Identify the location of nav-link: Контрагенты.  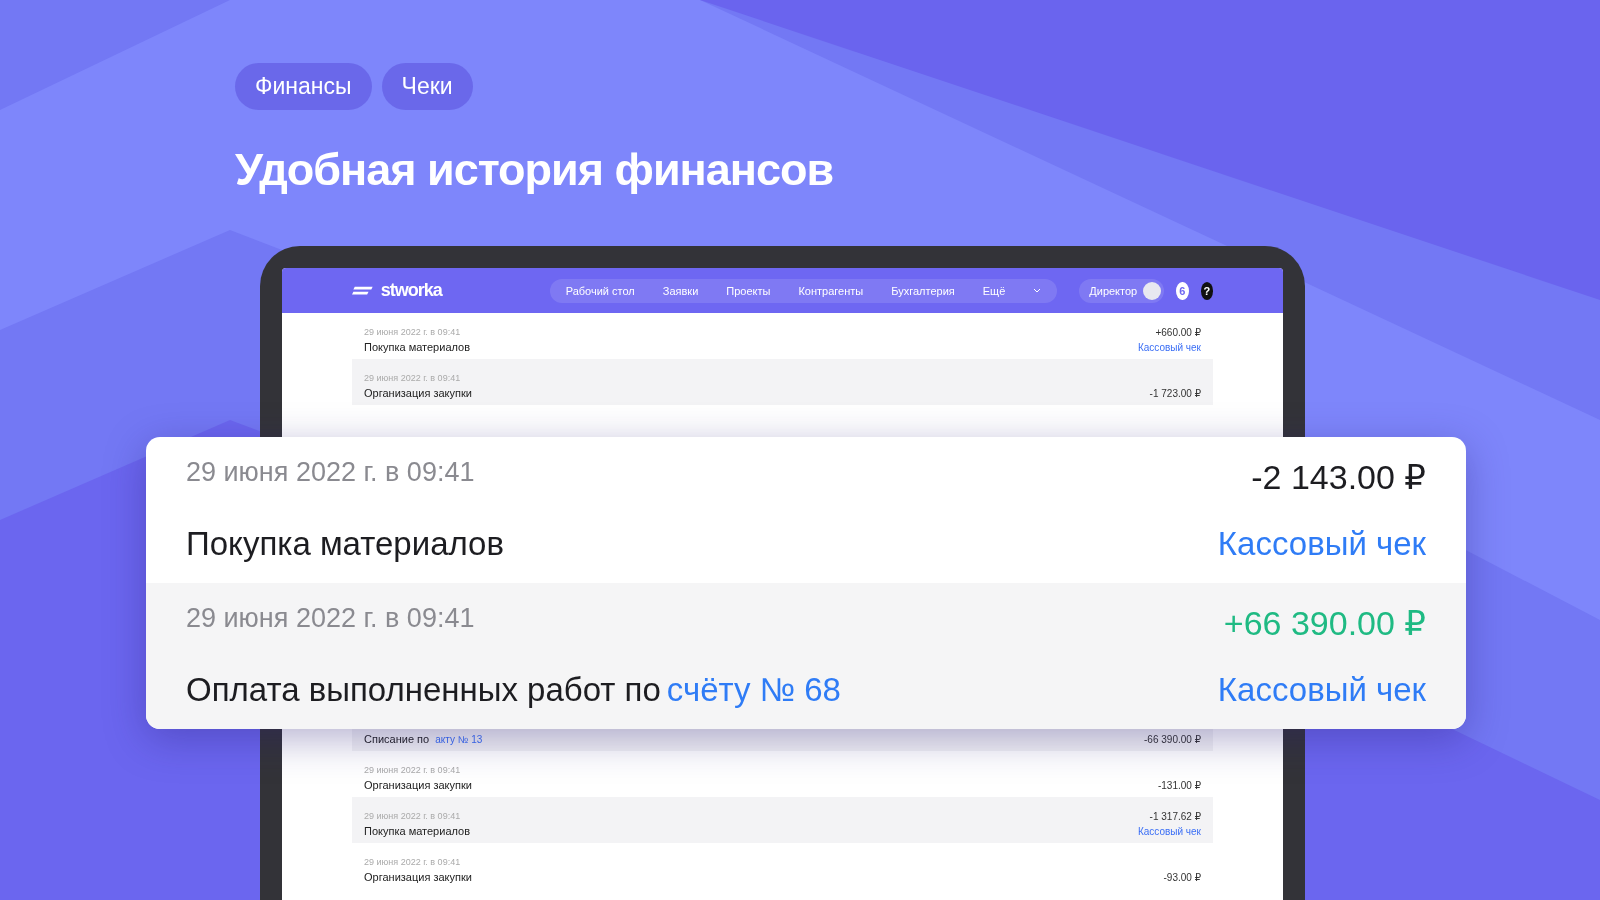
(831, 290).